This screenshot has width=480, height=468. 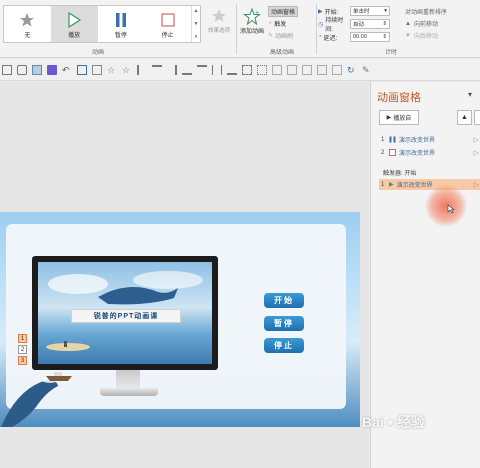 I want to click on animation-item: 1 演示改变世界 ▷, so click(x=430, y=139).